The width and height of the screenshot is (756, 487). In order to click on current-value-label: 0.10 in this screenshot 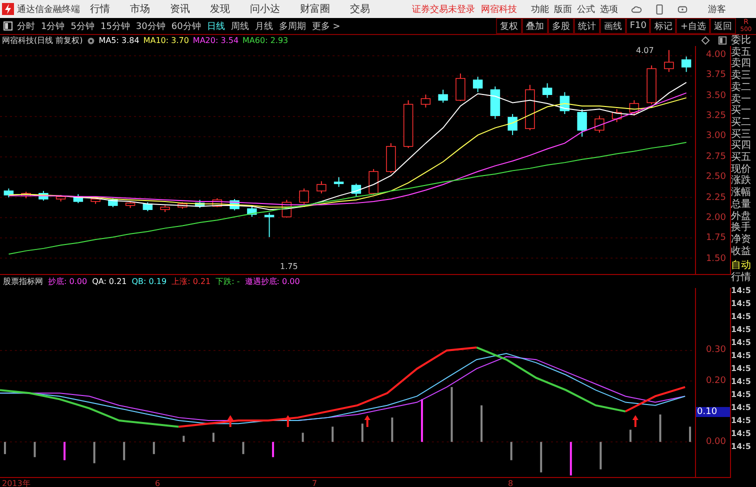, I will do `click(713, 411)`.